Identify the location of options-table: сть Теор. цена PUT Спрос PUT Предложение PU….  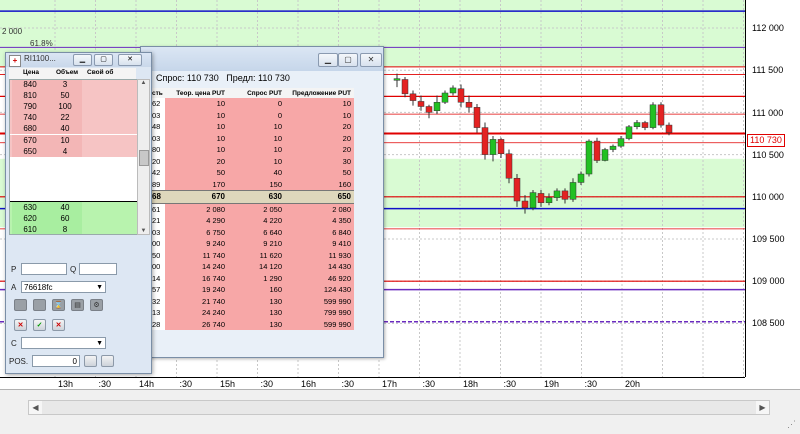
(251, 209).